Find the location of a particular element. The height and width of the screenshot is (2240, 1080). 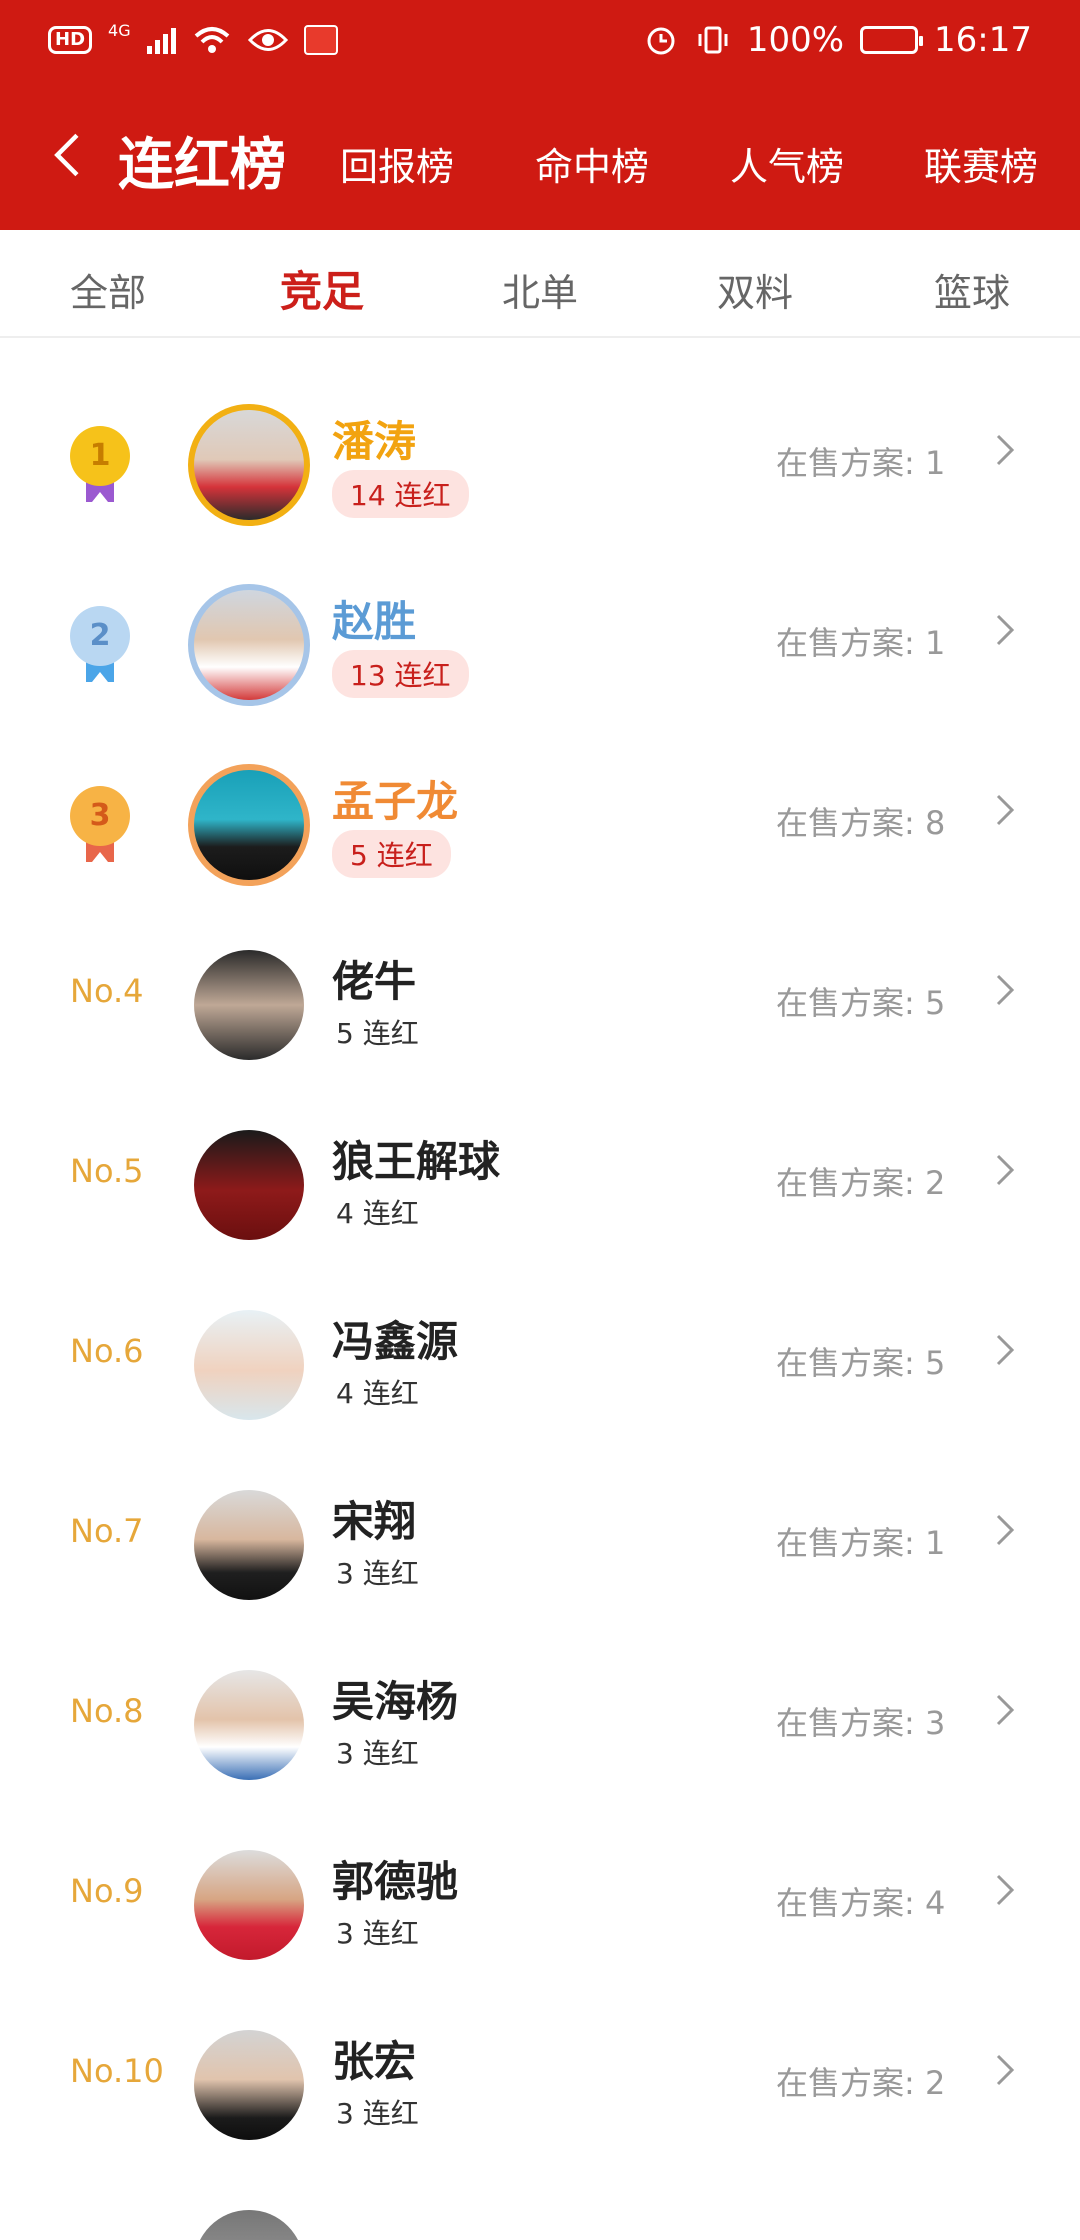

app-header: HD 4G 100% 16:17 连红榜 回报榜 命中榜 人气榜 联赛榜 is located at coordinates (540, 115).